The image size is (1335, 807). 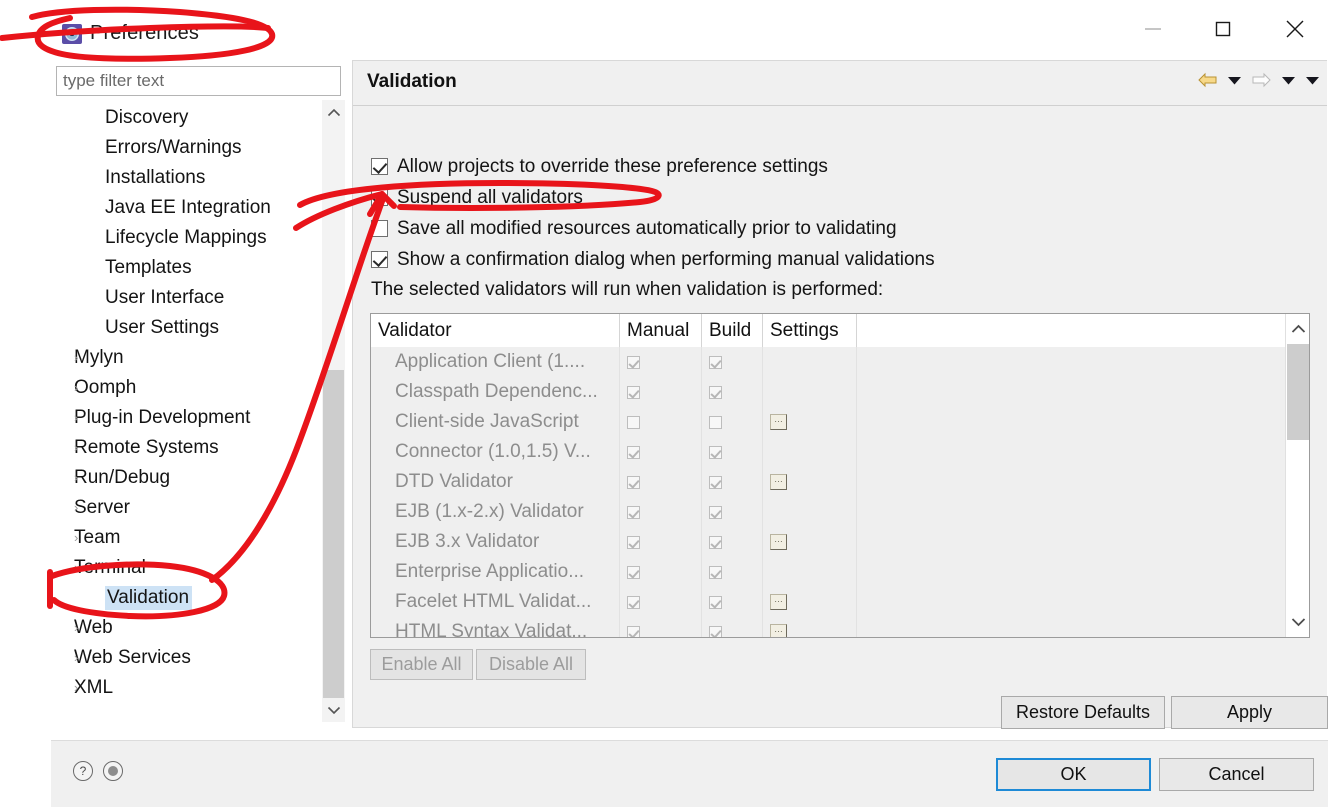 What do you see at coordinates (187, 448) in the screenshot?
I see `sidebar-item-remote-systems: › Remote Systems` at bounding box center [187, 448].